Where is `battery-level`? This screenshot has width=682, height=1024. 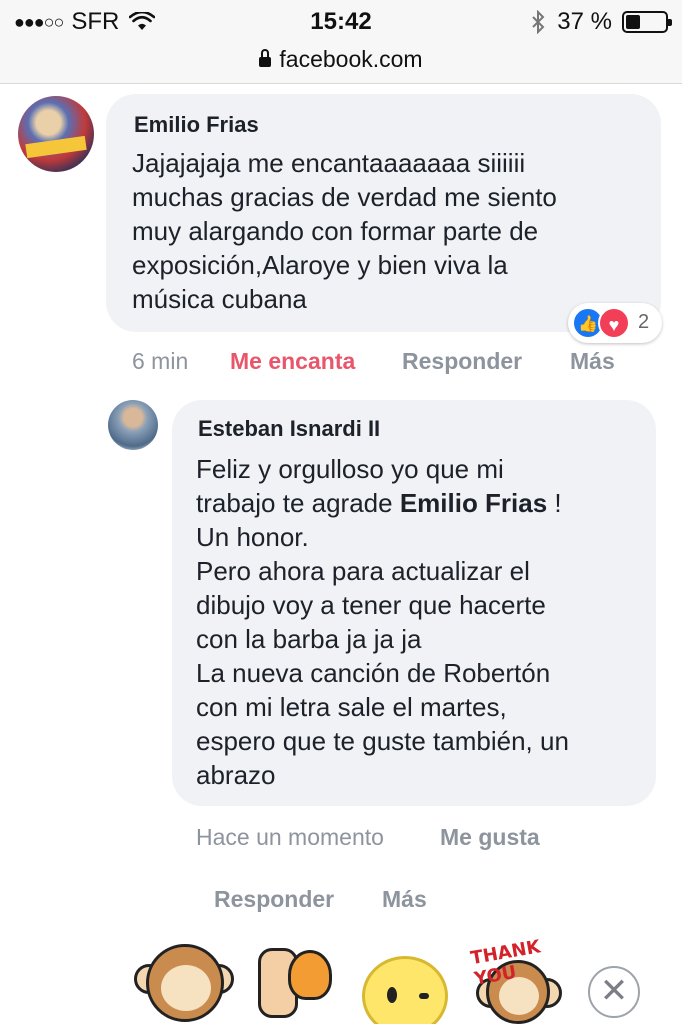 battery-level is located at coordinates (633, 22).